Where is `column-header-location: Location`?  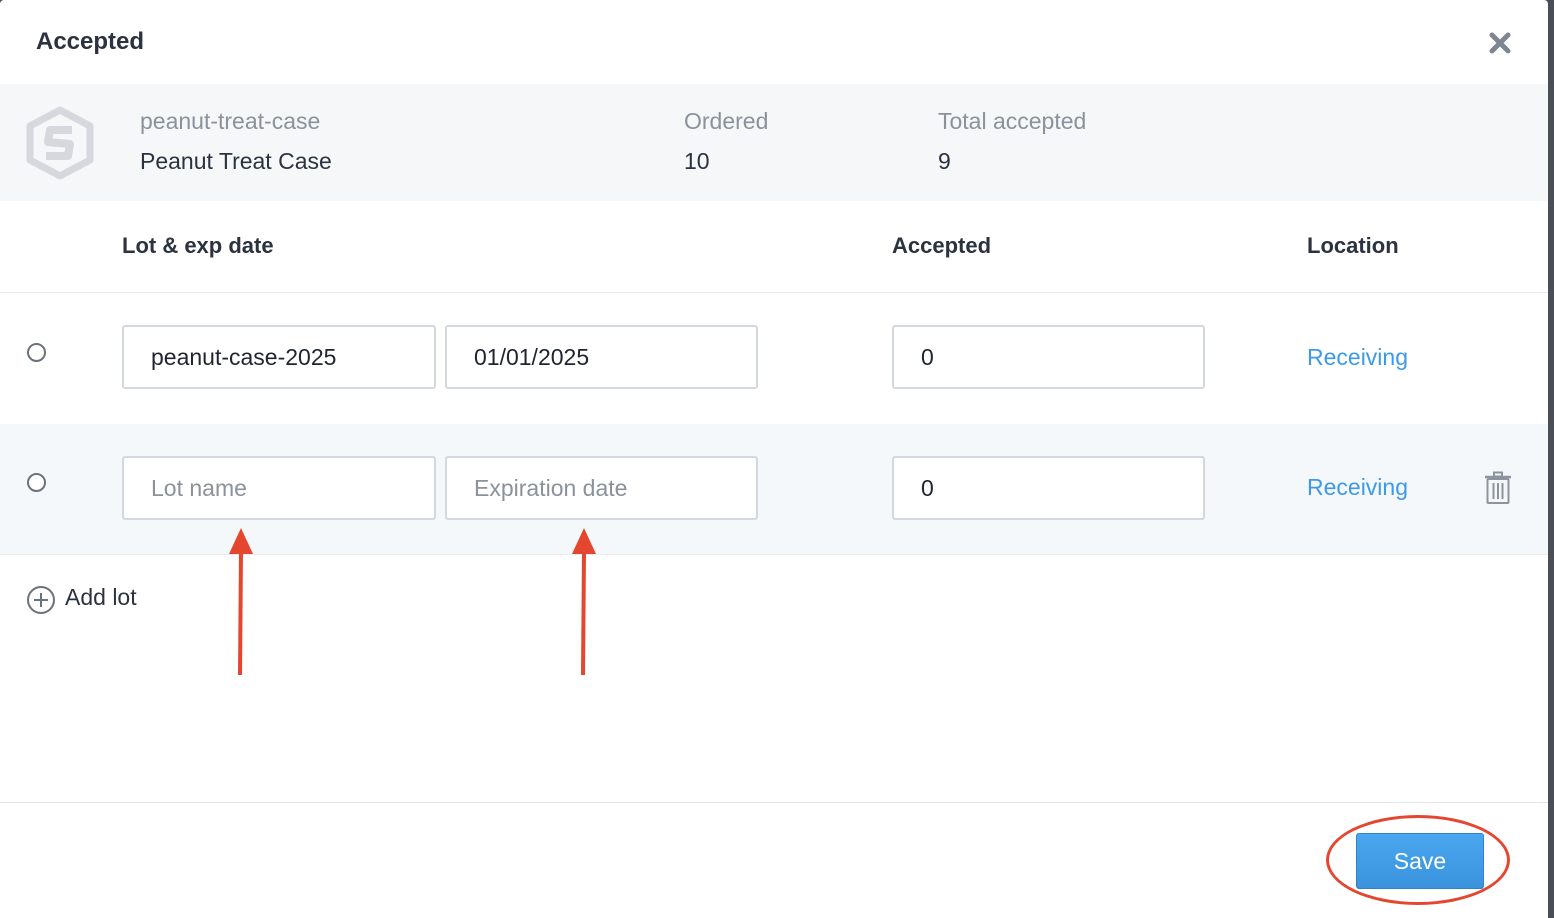
column-header-location: Location is located at coordinates (1353, 245).